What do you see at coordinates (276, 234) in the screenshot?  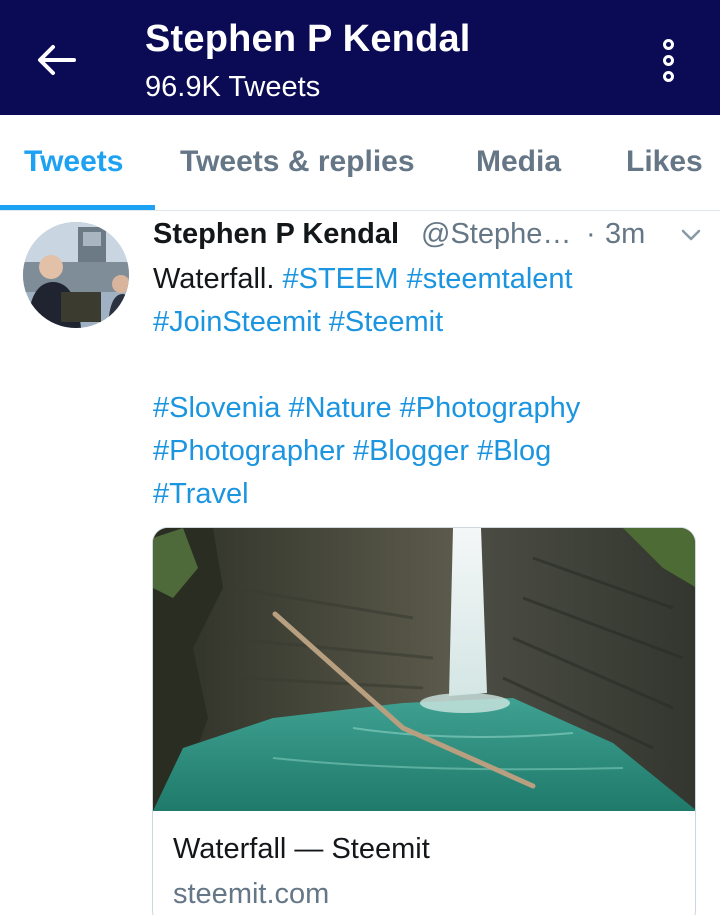 I see `tweet-author-name: Stephen P Kendal` at bounding box center [276, 234].